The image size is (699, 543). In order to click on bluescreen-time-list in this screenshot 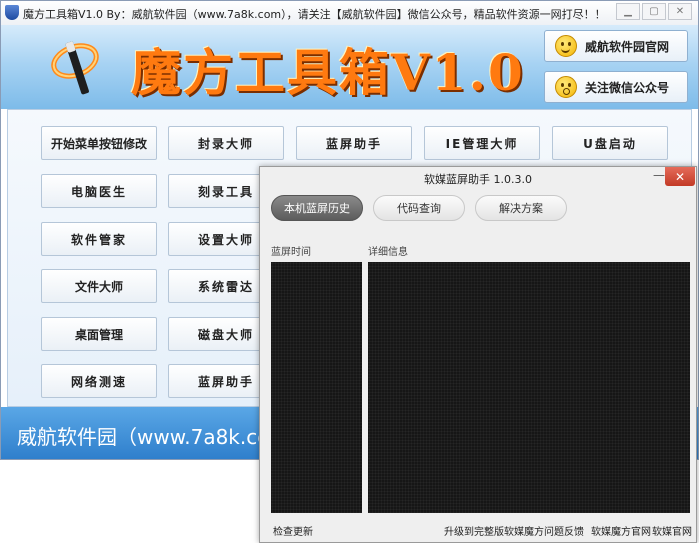, I will do `click(316, 387)`.